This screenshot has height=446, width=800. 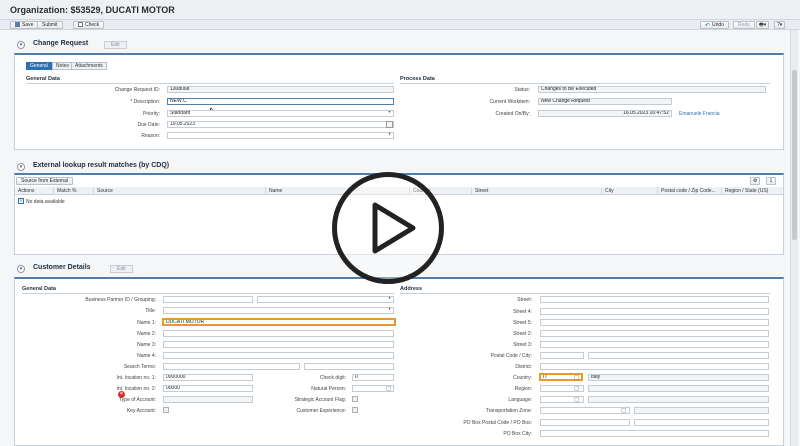 I want to click on street3-input, so click(x=654, y=344).